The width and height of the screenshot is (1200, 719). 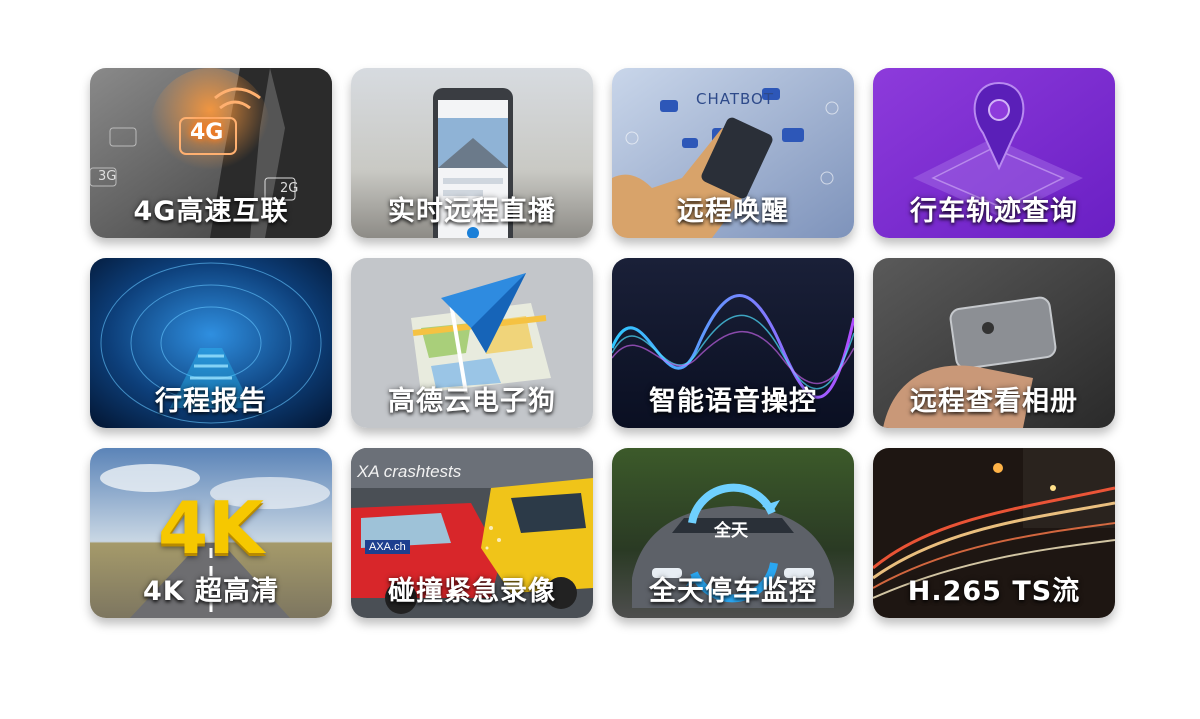 I want to click on tile-label: 实时远程直播, so click(x=472, y=211).